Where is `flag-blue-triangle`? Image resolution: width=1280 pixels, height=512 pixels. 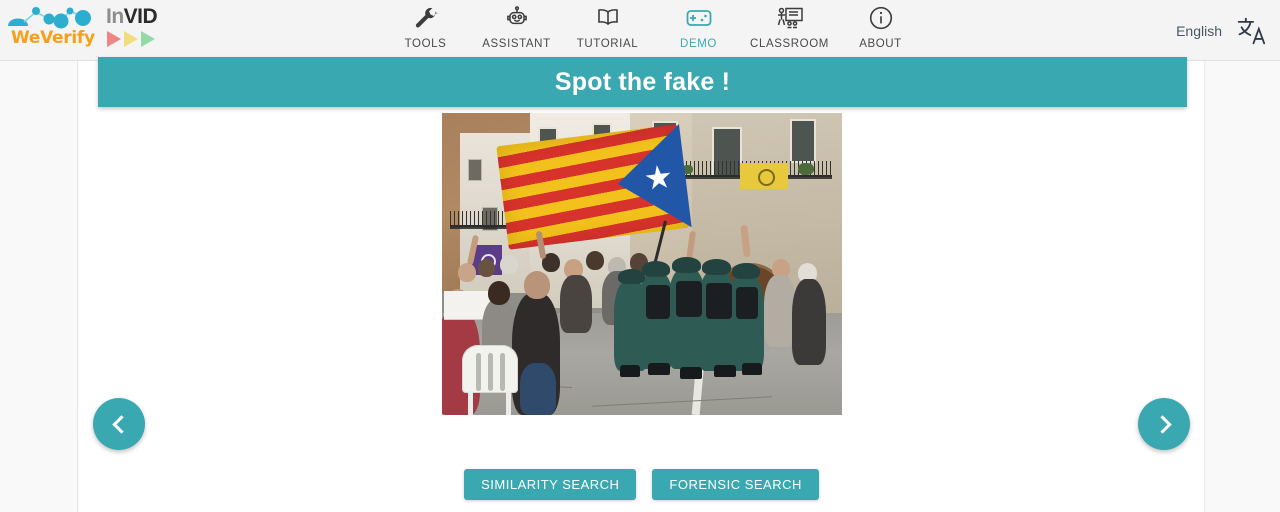
flag-blue-triangle is located at coordinates (651, 180).